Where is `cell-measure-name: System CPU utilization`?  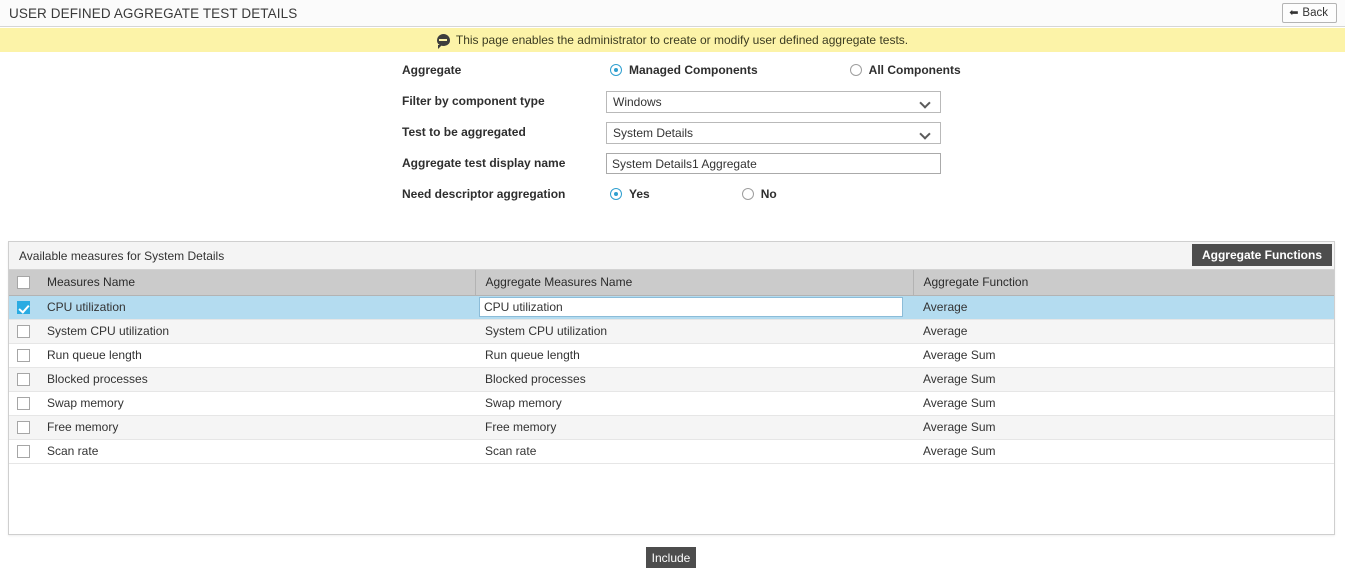
cell-measure-name: System CPU utilization is located at coordinates (256, 331).